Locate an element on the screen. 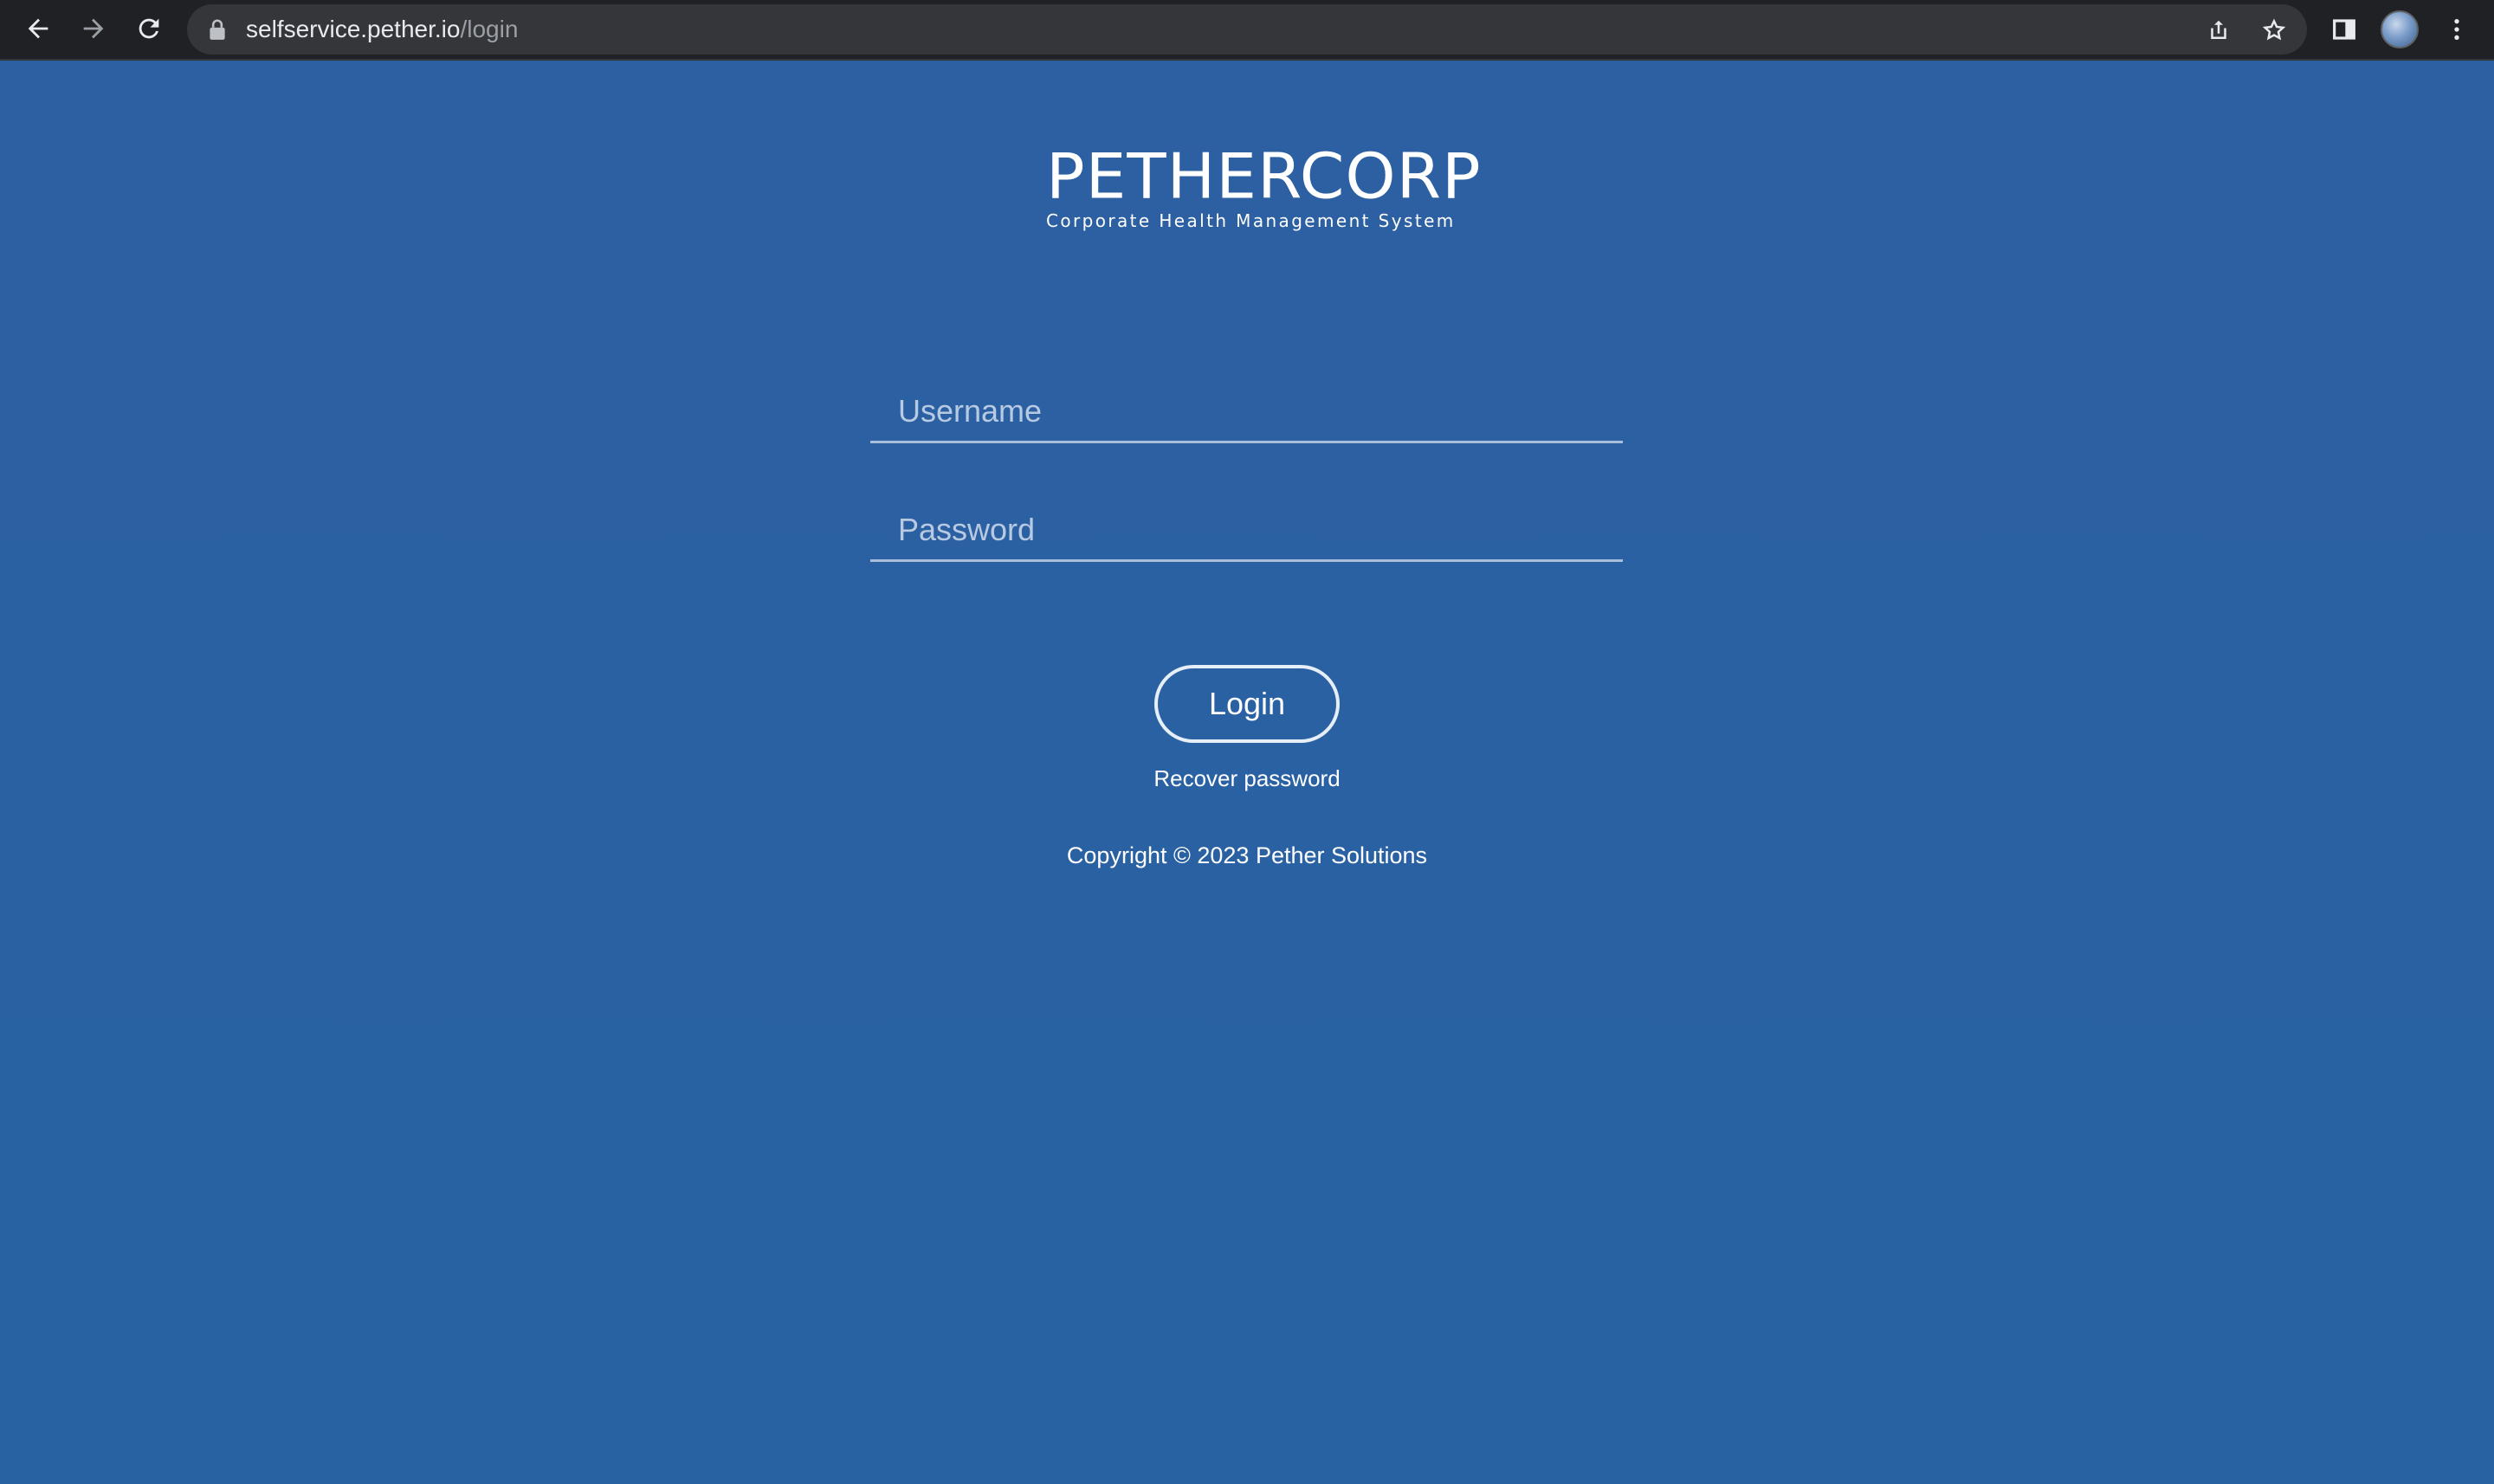 The width and height of the screenshot is (2494, 1484). username-input is located at coordinates (1244, 411).